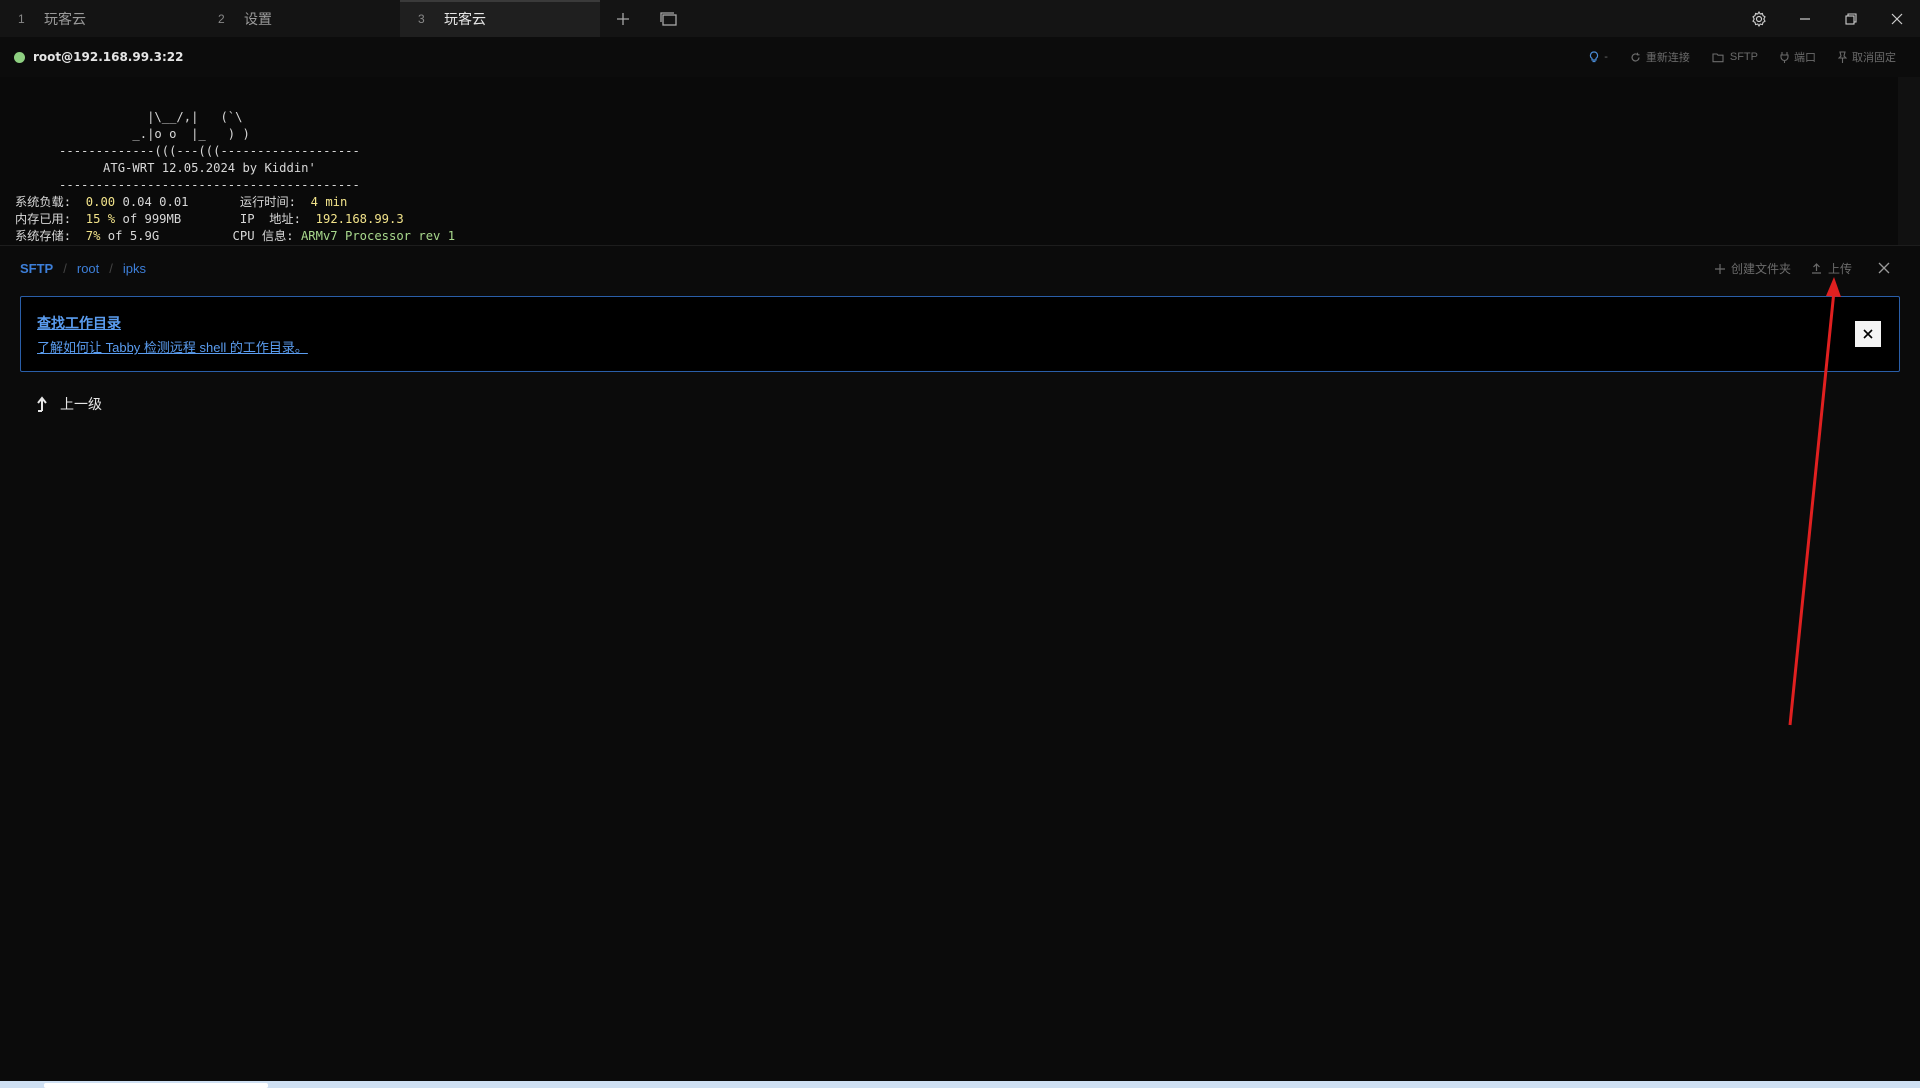 The width and height of the screenshot is (1920, 1088). Describe the element at coordinates (1842, 57) in the screenshot. I see `pin-icon` at that location.